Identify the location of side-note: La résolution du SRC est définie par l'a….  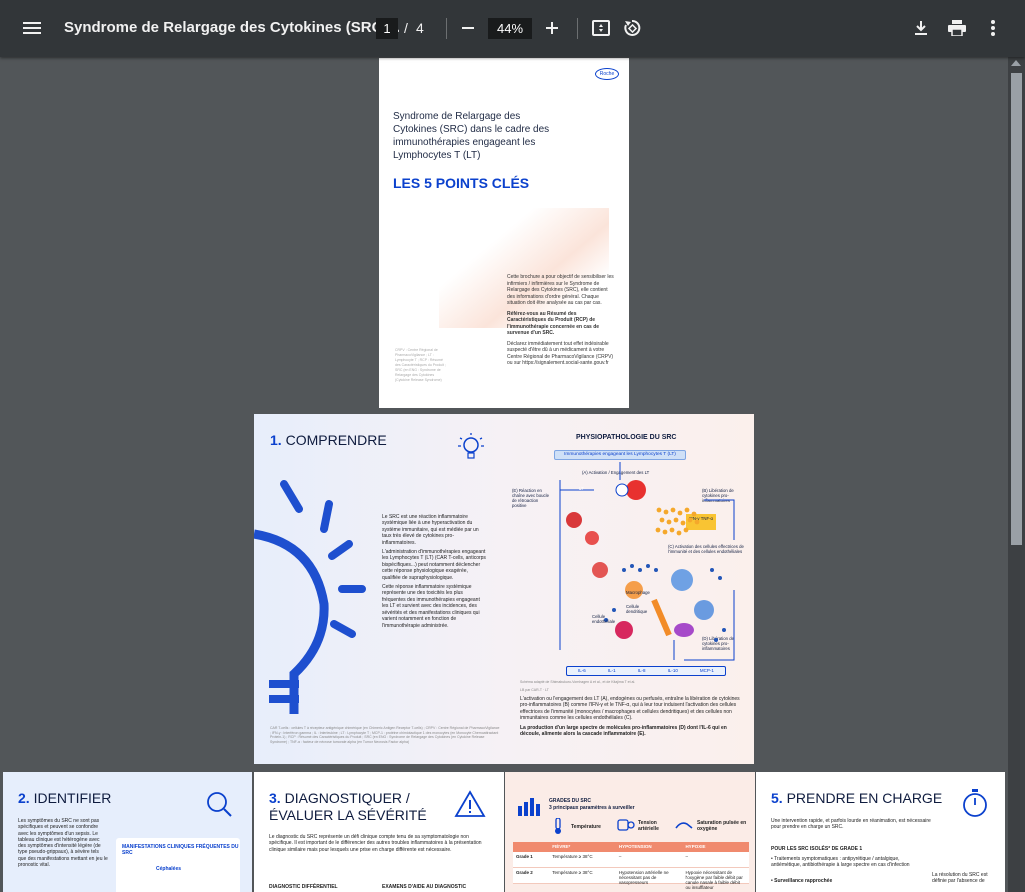
(960, 878).